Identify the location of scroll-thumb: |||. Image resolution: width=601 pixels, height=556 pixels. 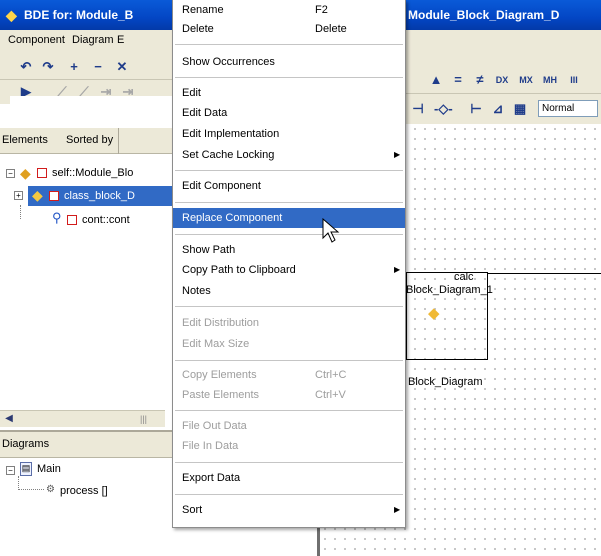
(143, 419).